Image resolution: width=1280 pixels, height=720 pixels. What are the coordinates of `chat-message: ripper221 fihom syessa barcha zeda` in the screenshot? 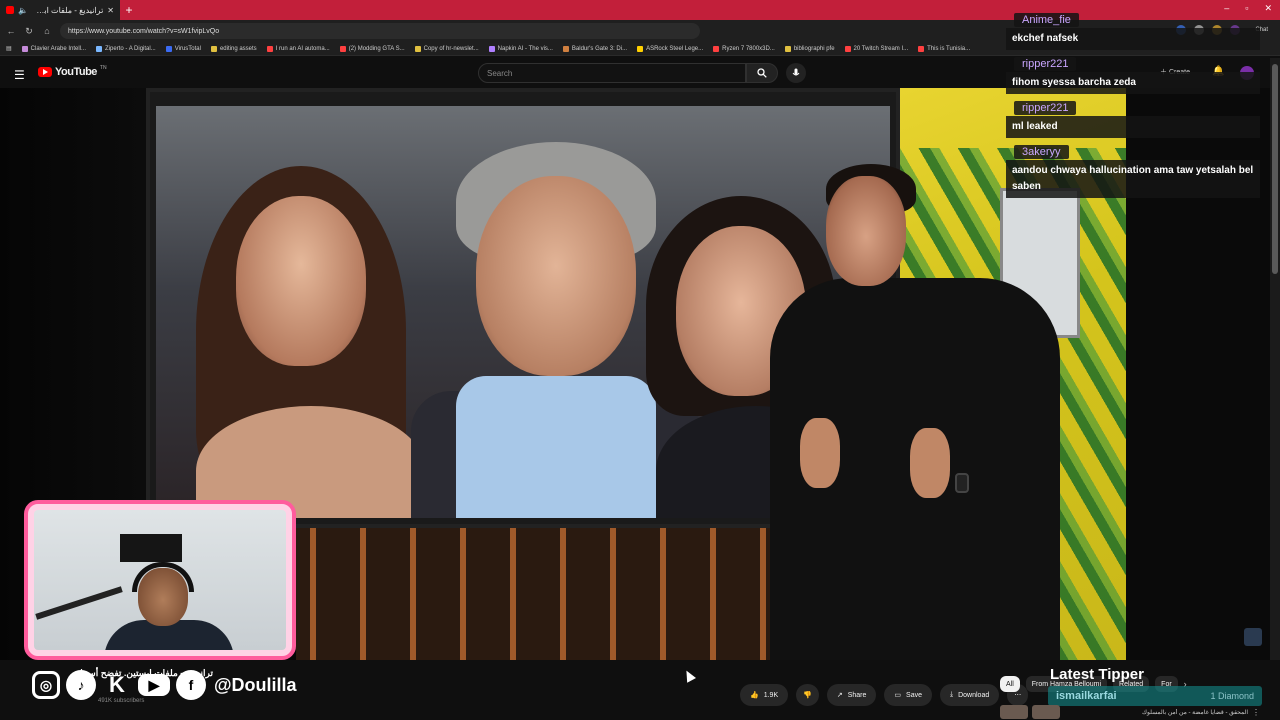 It's located at (1133, 74).